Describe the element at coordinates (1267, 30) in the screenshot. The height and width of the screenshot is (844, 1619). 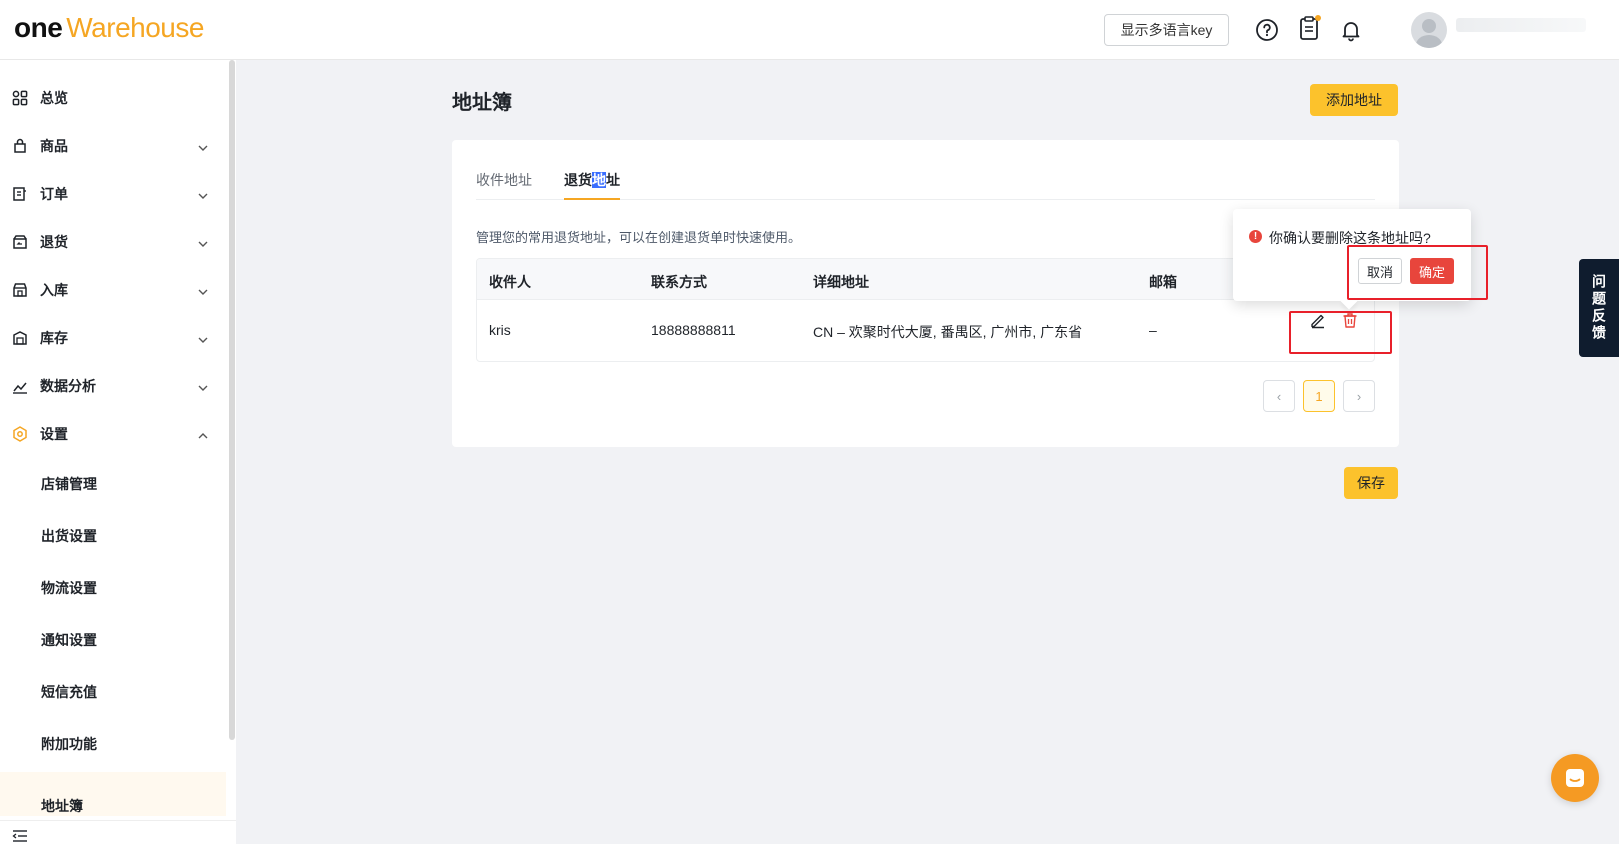
I see `help-icon` at that location.